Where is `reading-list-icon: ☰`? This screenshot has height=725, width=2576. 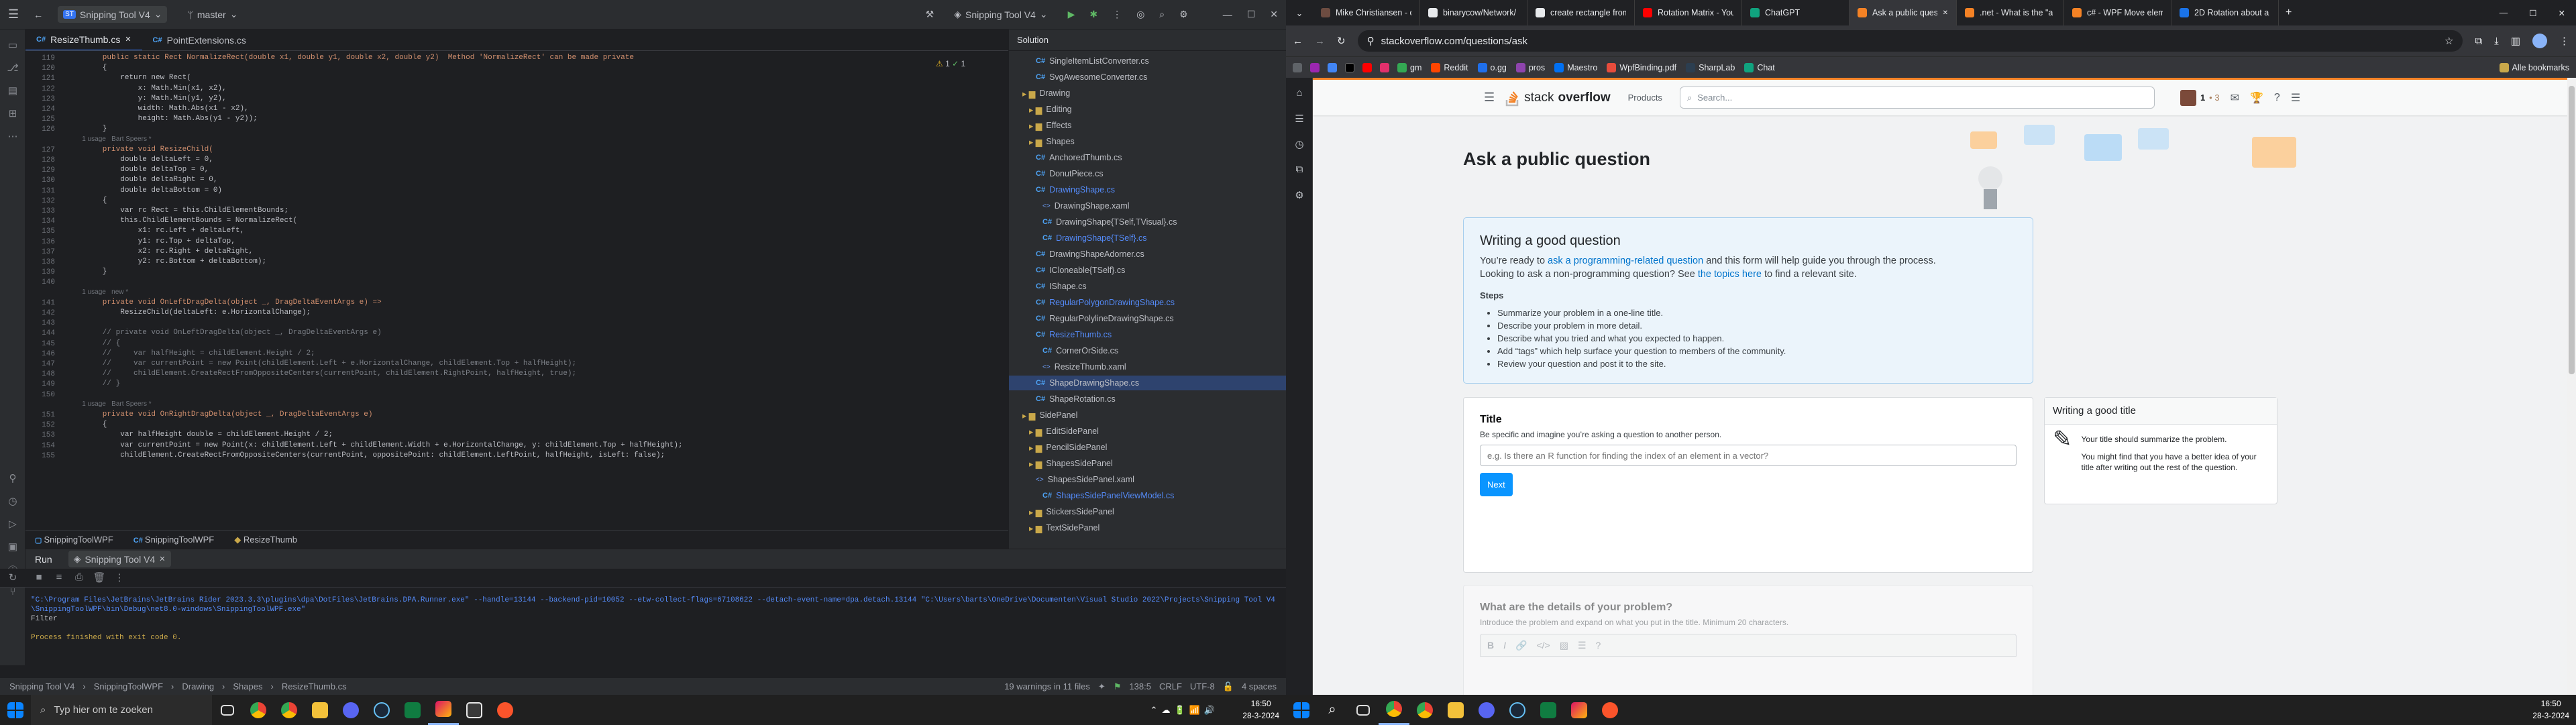 reading-list-icon: ☰ is located at coordinates (1299, 119).